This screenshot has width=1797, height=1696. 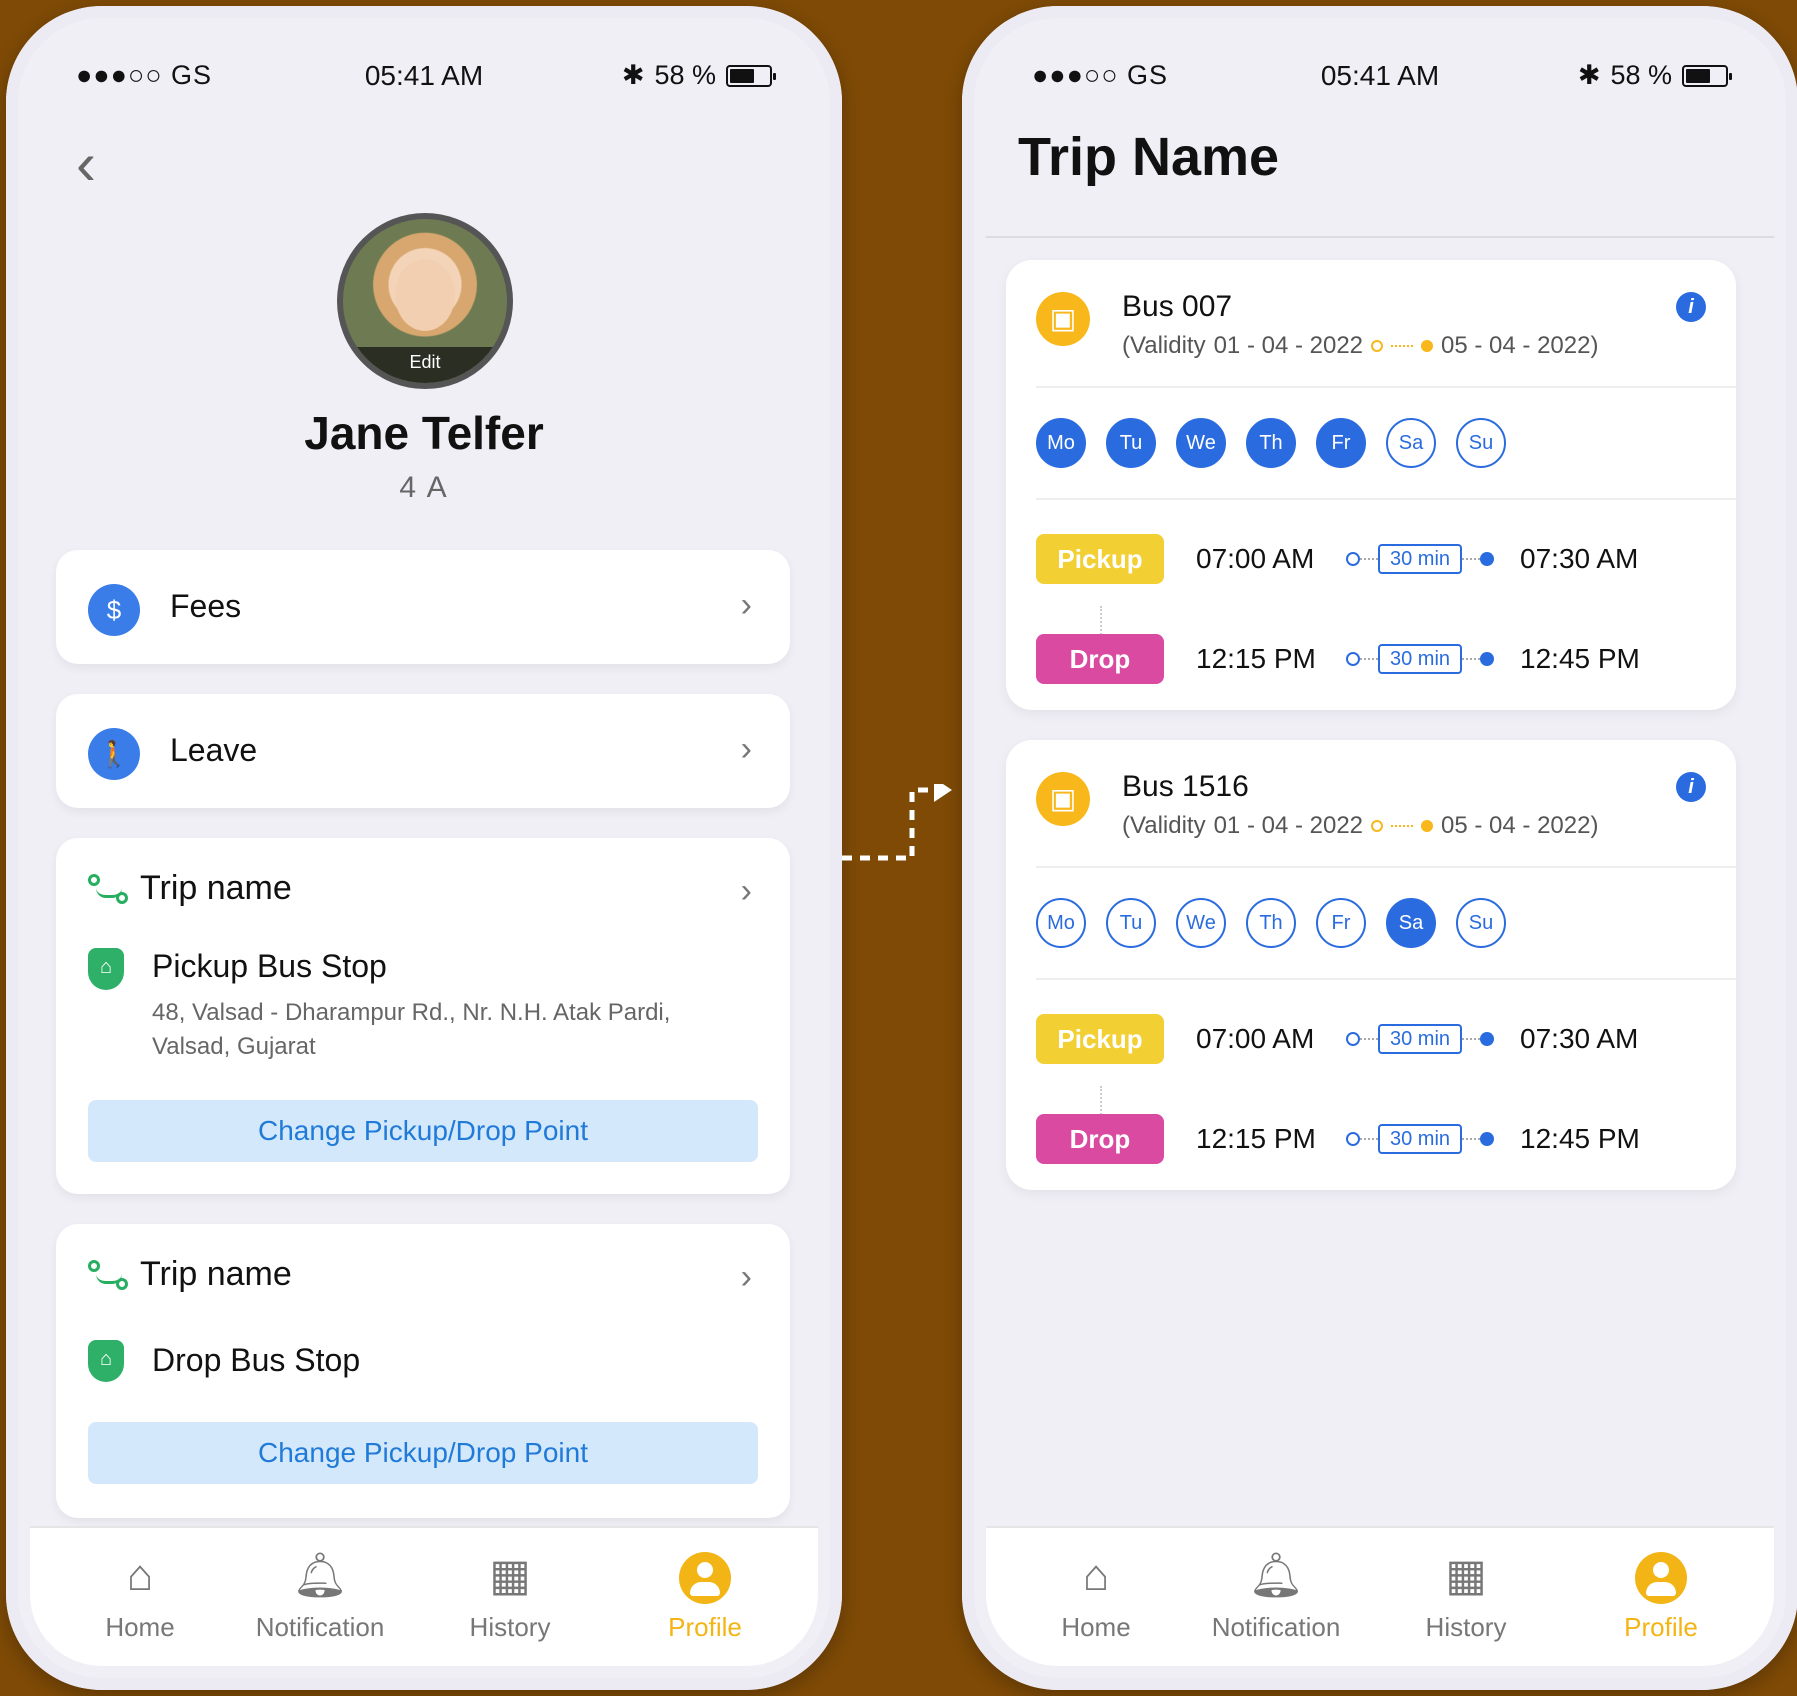 I want to click on drop-end-time: 12:45 PM, so click(x=1580, y=1138).